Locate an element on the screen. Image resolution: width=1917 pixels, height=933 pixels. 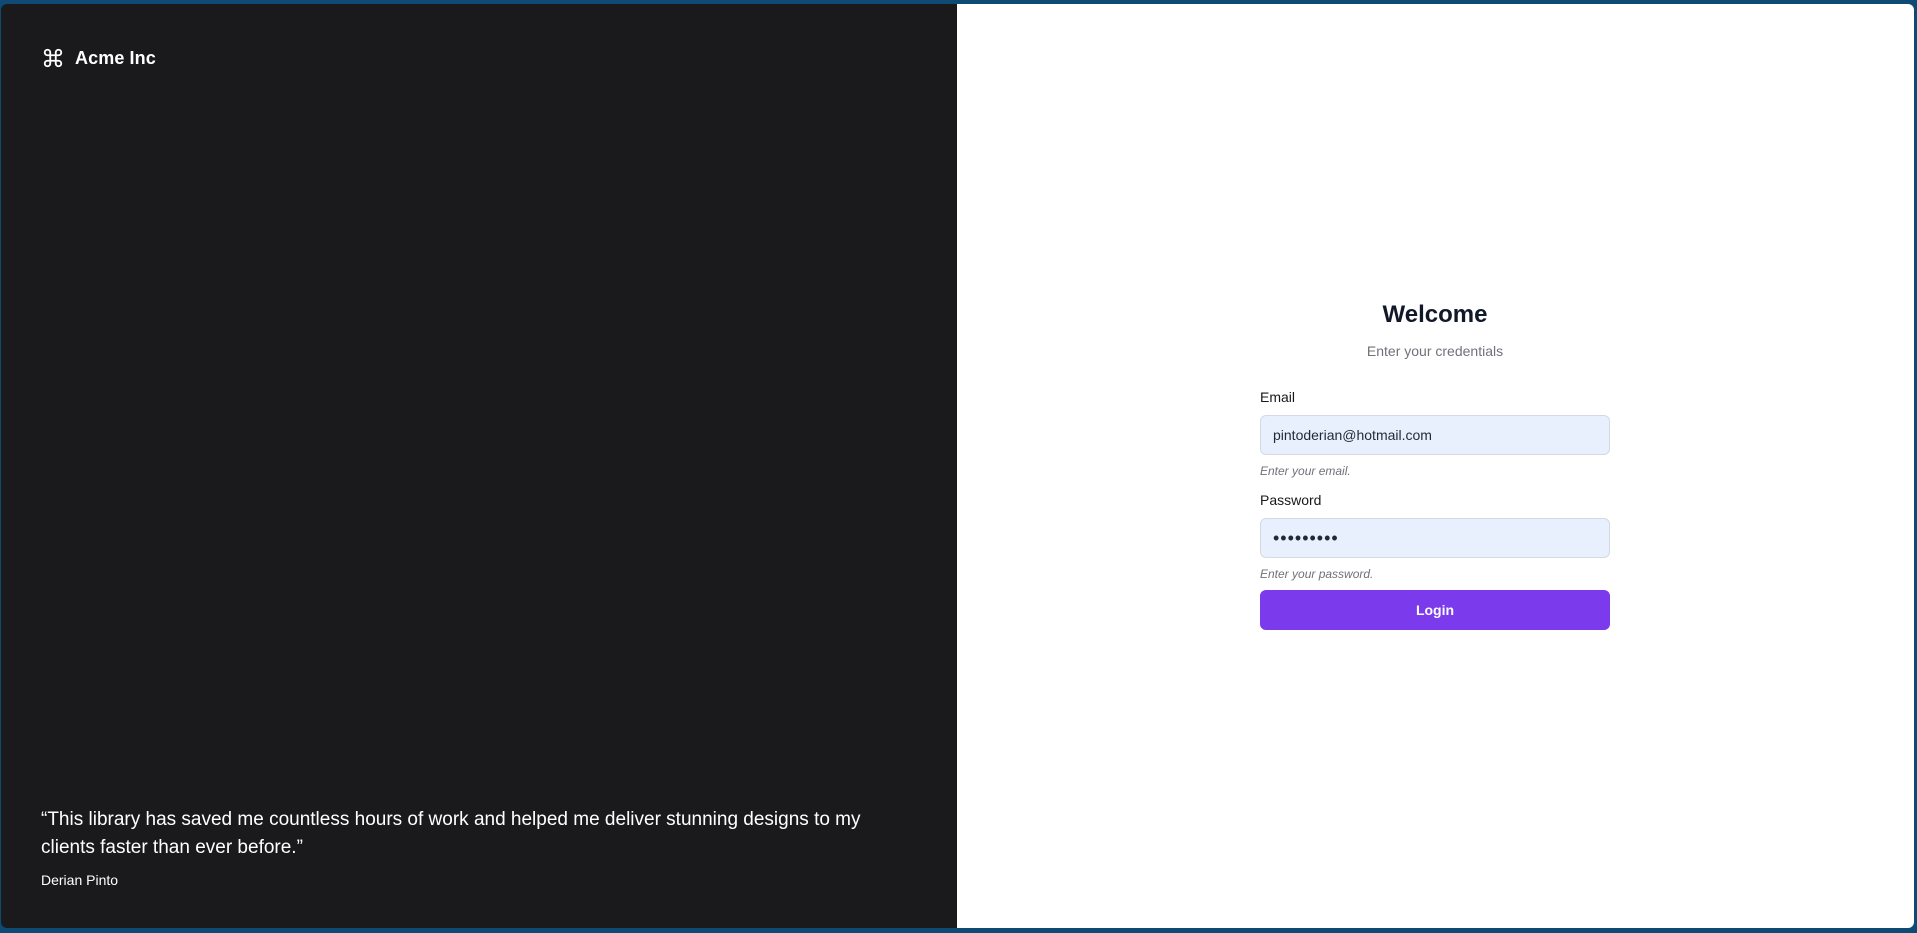
page-subtitle: Enter your credentials is located at coordinates (1435, 351).